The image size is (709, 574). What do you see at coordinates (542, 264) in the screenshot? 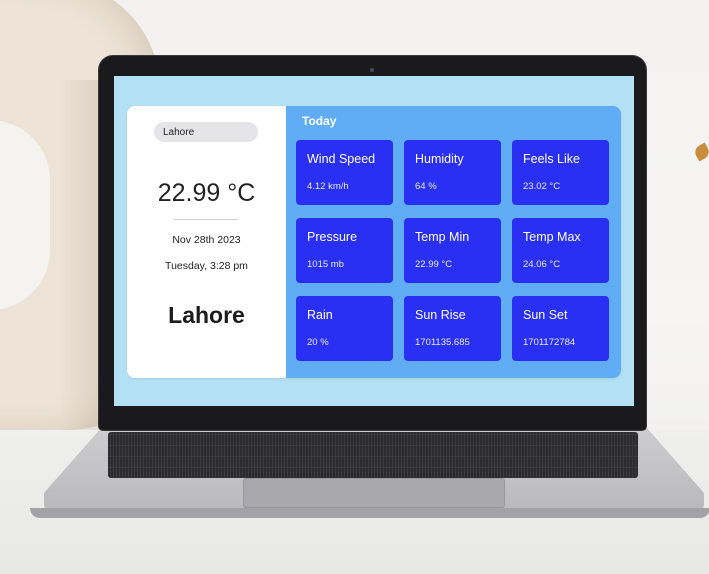
I see `card-value: 24.06 °C` at bounding box center [542, 264].